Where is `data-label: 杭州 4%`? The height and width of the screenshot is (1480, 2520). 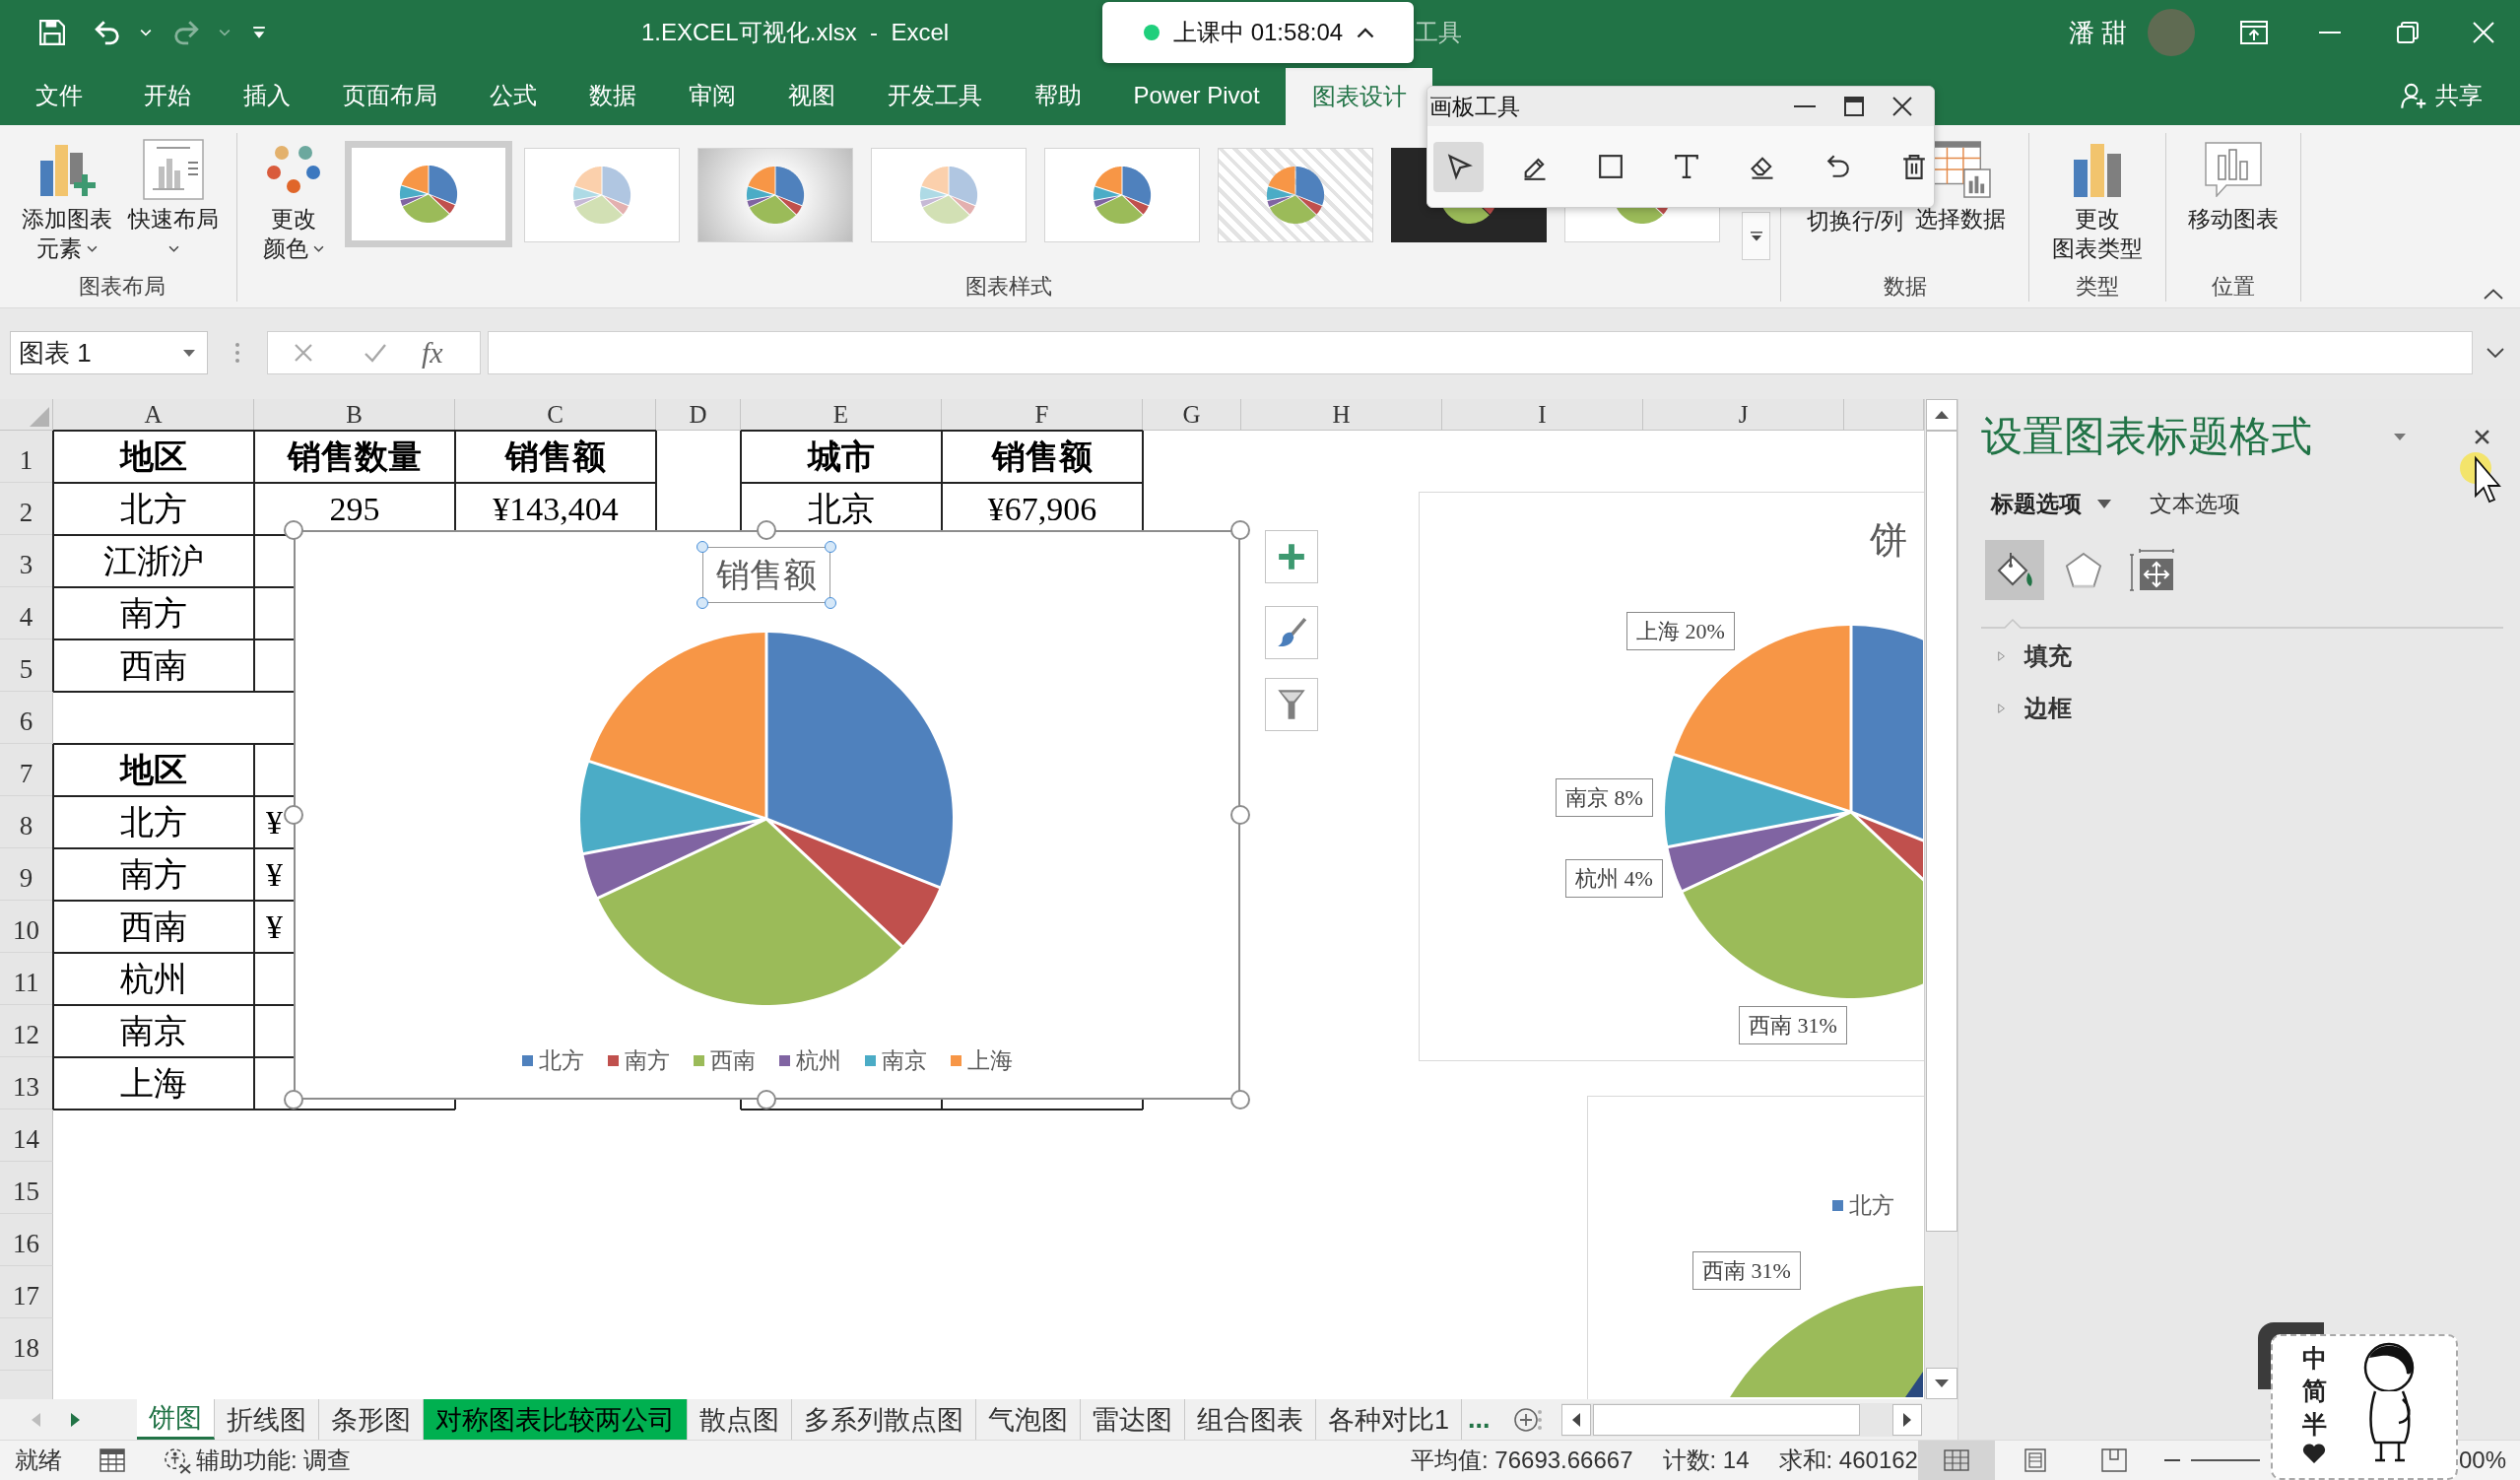 data-label: 杭州 4% is located at coordinates (1614, 878).